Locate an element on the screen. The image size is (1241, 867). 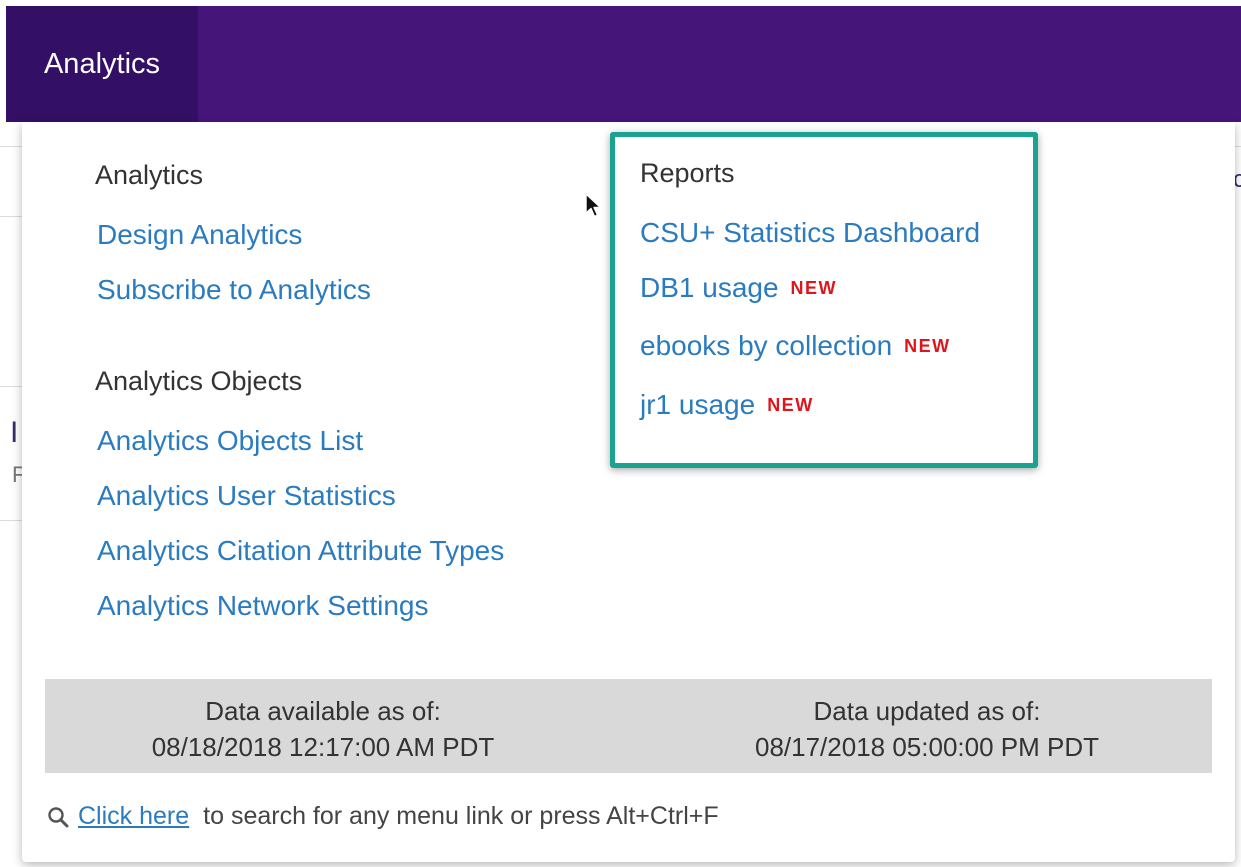
nav-tab-analytics: Analytics is located at coordinates (102, 64).